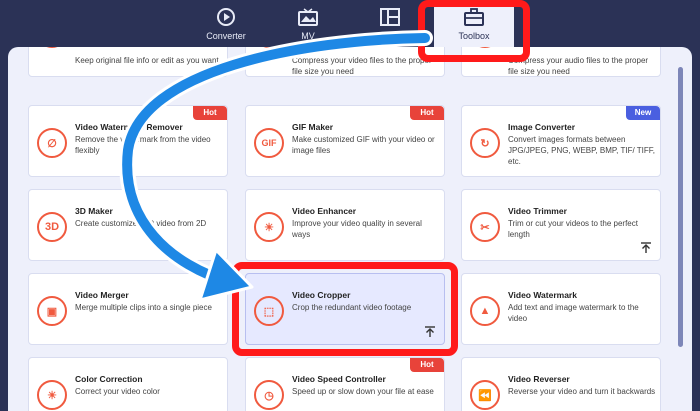  What do you see at coordinates (363, 391) in the screenshot?
I see `tool-desc: Speed up or slow down your file at ease` at bounding box center [363, 391].